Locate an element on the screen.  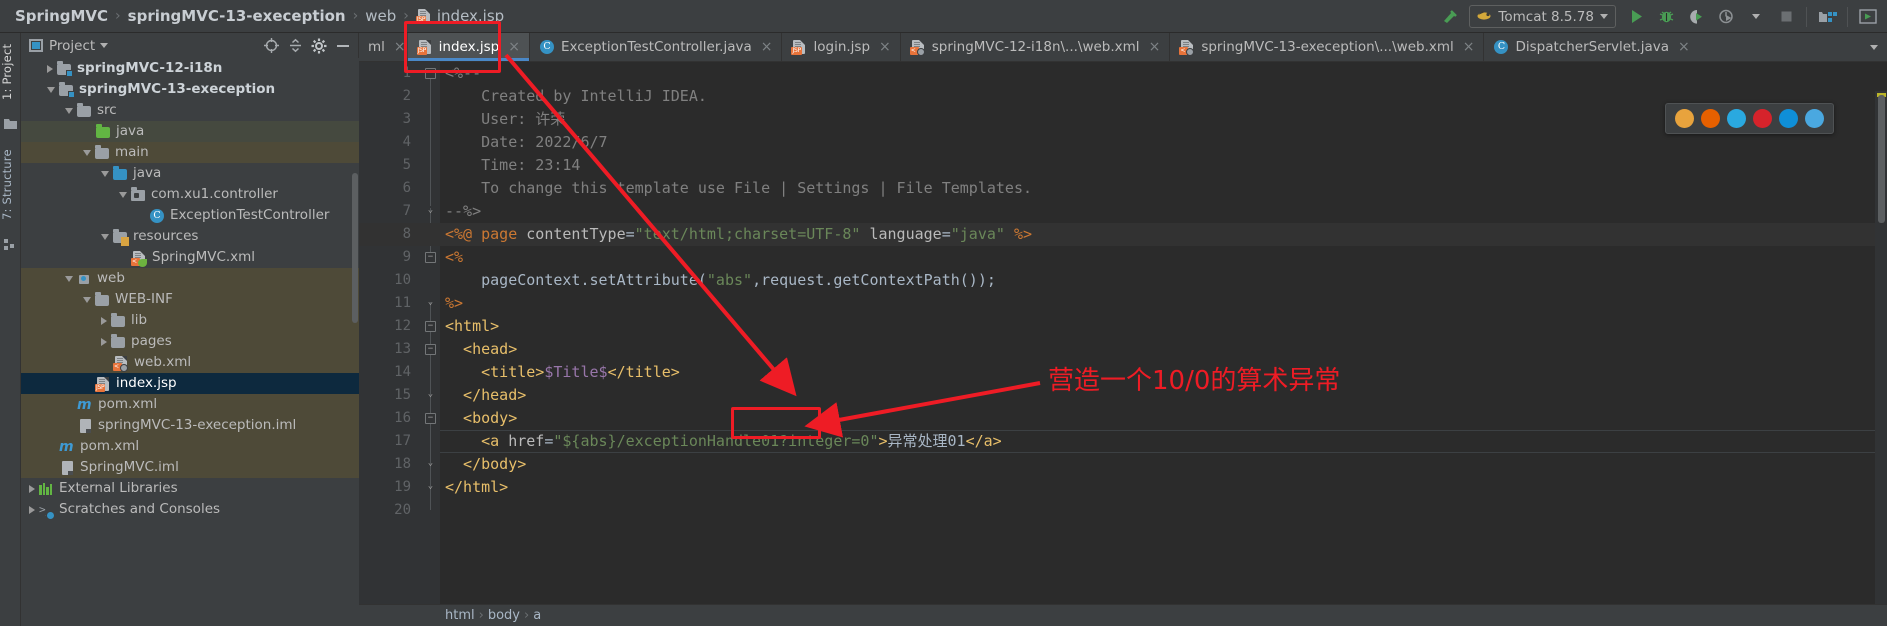
tree-item-external-libraries: External Libraries is located at coordinates (190, 488).